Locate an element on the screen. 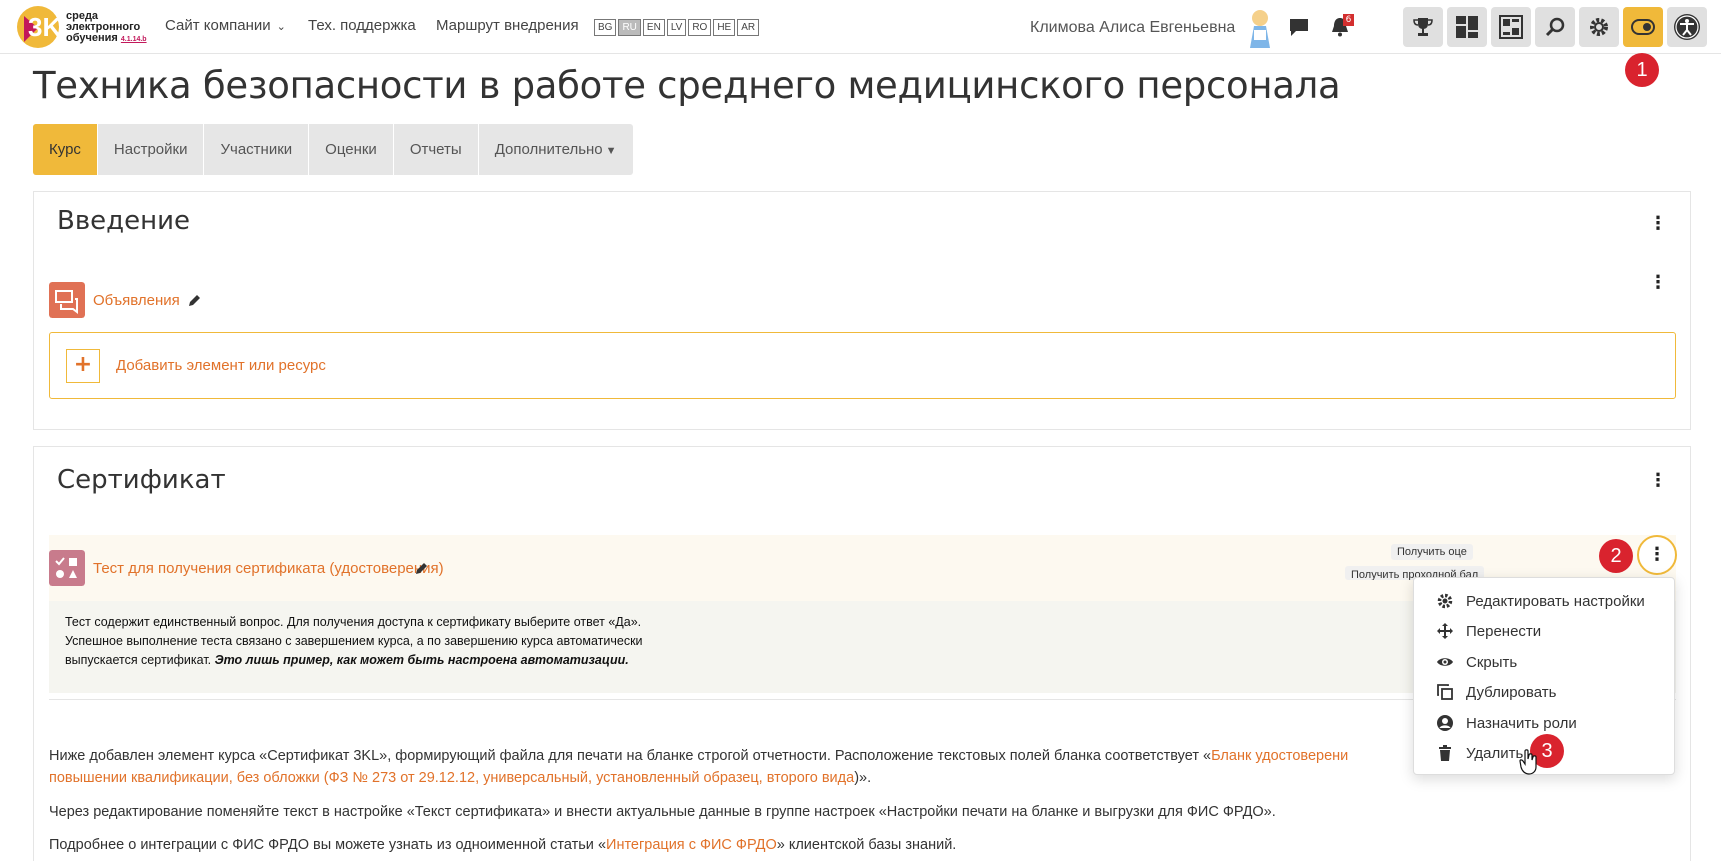 The height and width of the screenshot is (861, 1721). toggle-icon is located at coordinates (1643, 27).